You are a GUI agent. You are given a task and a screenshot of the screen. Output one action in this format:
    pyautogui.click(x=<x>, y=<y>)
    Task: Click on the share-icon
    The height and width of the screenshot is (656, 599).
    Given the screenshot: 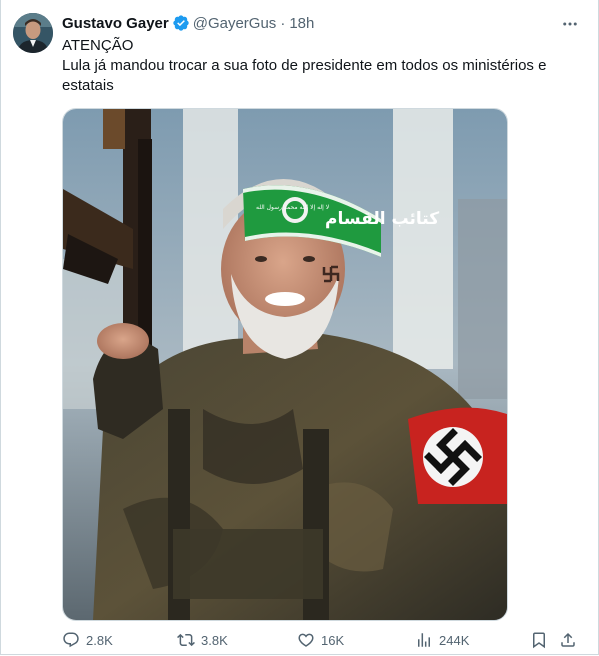 What is the action you would take?
    pyautogui.click(x=568, y=639)
    